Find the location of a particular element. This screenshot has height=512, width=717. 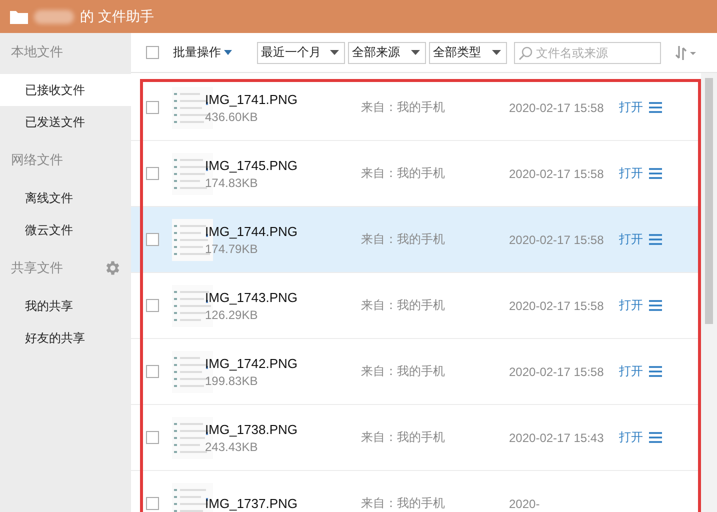

file-row: IMG_1738.PNG 243.43KB 来自：我的手机 2020-02-17 15:43 打开 is located at coordinates (416, 438).